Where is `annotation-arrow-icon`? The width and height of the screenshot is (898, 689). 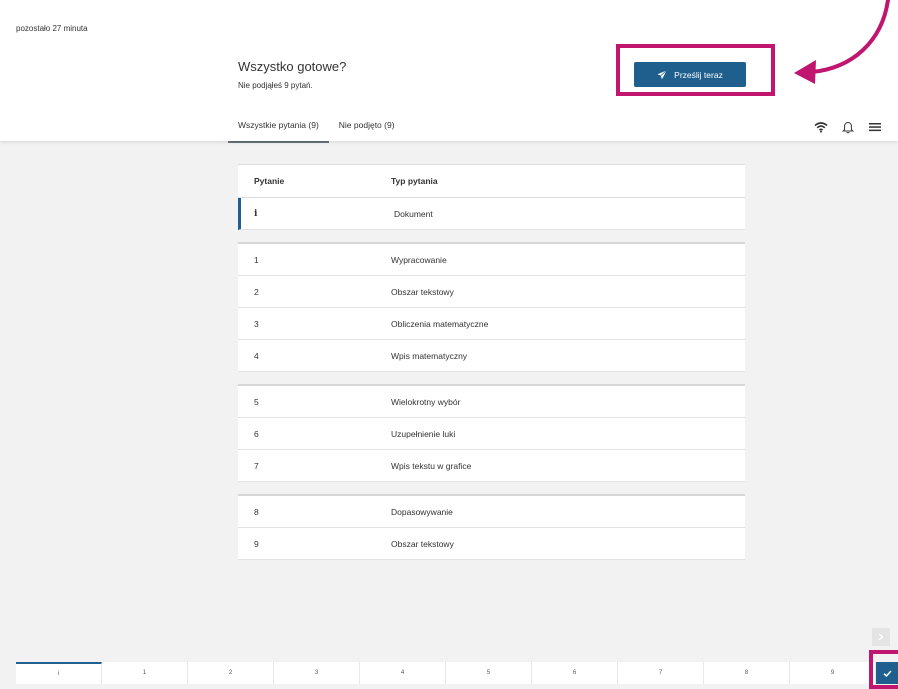 annotation-arrow-icon is located at coordinates (842, 42).